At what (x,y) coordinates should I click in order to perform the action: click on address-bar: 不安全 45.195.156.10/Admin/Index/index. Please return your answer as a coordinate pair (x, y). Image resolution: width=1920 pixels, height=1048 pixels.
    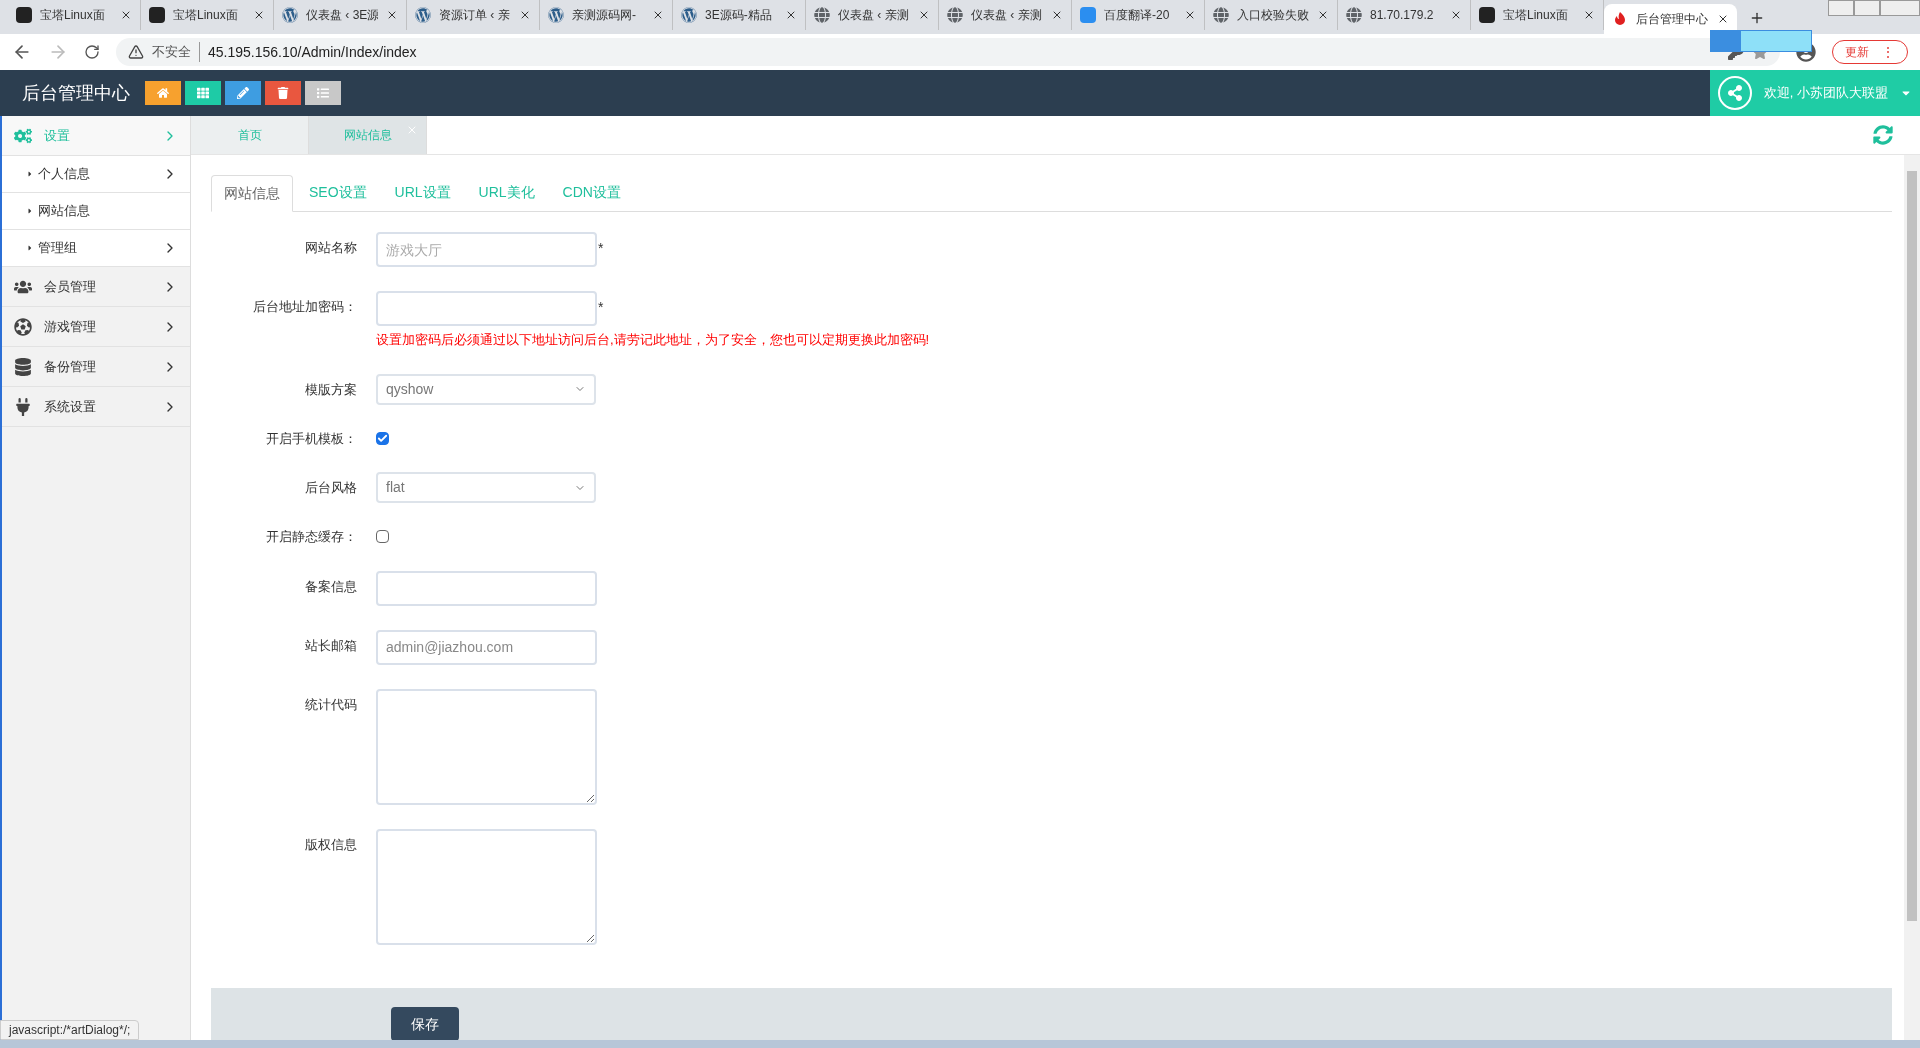
    Looking at the image, I should click on (948, 52).